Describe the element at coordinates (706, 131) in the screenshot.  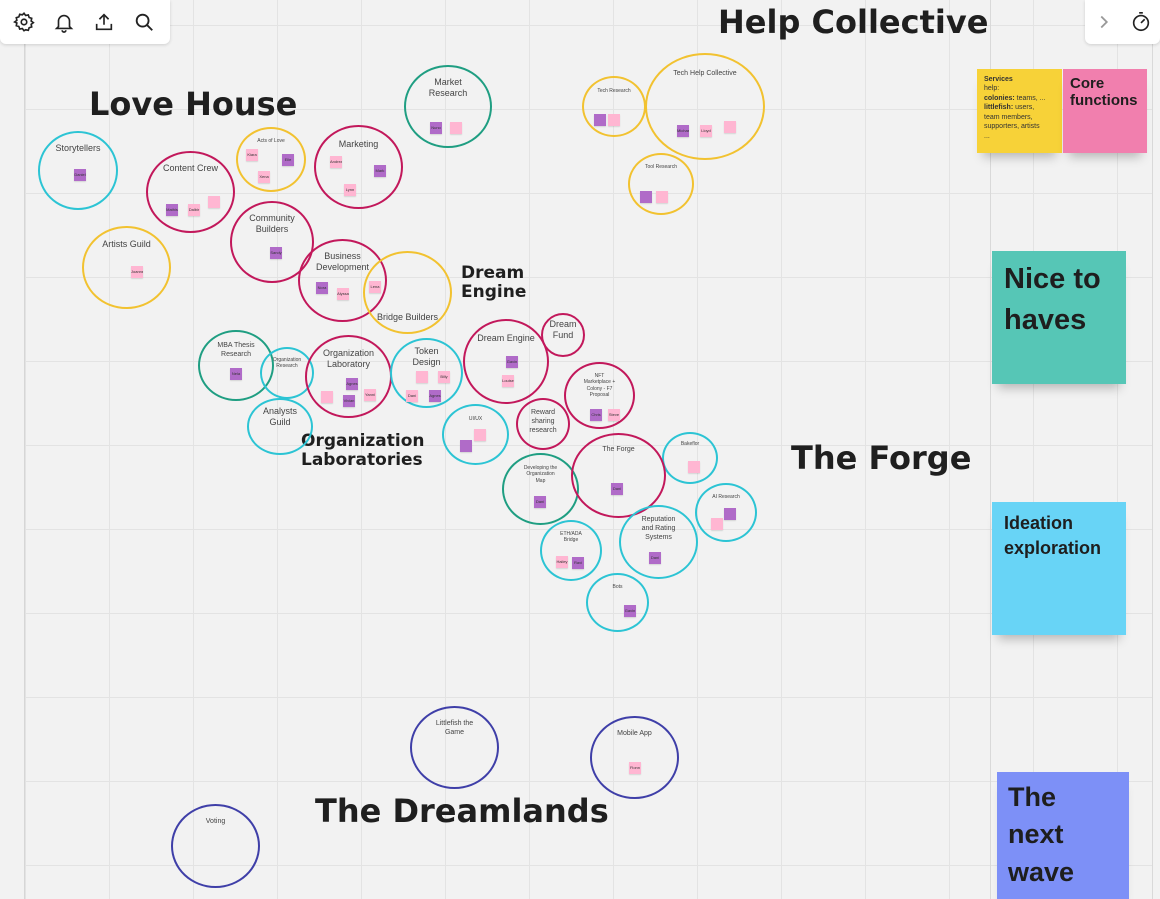
I see `sticky-note: Lloyd` at that location.